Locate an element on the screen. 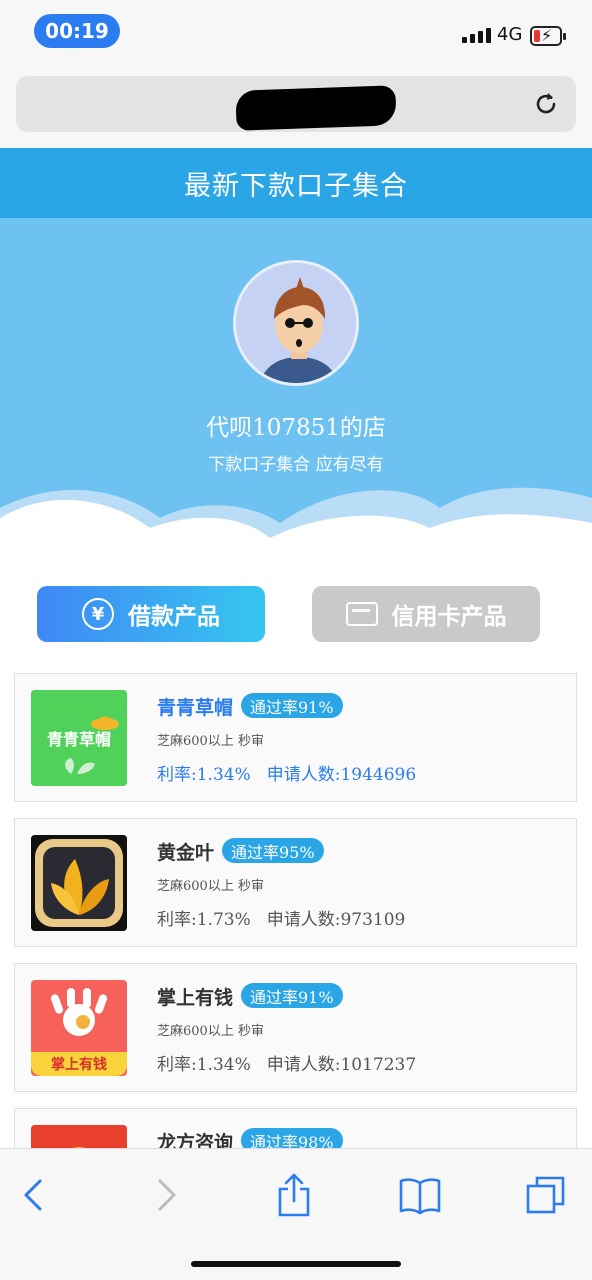 This screenshot has width=592, height=1280. back-icon is located at coordinates (34, 1195).